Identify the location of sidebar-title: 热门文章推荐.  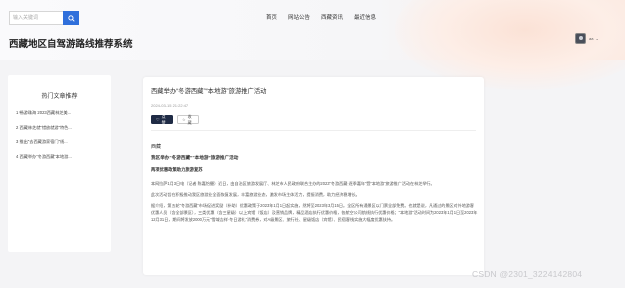
(59, 97).